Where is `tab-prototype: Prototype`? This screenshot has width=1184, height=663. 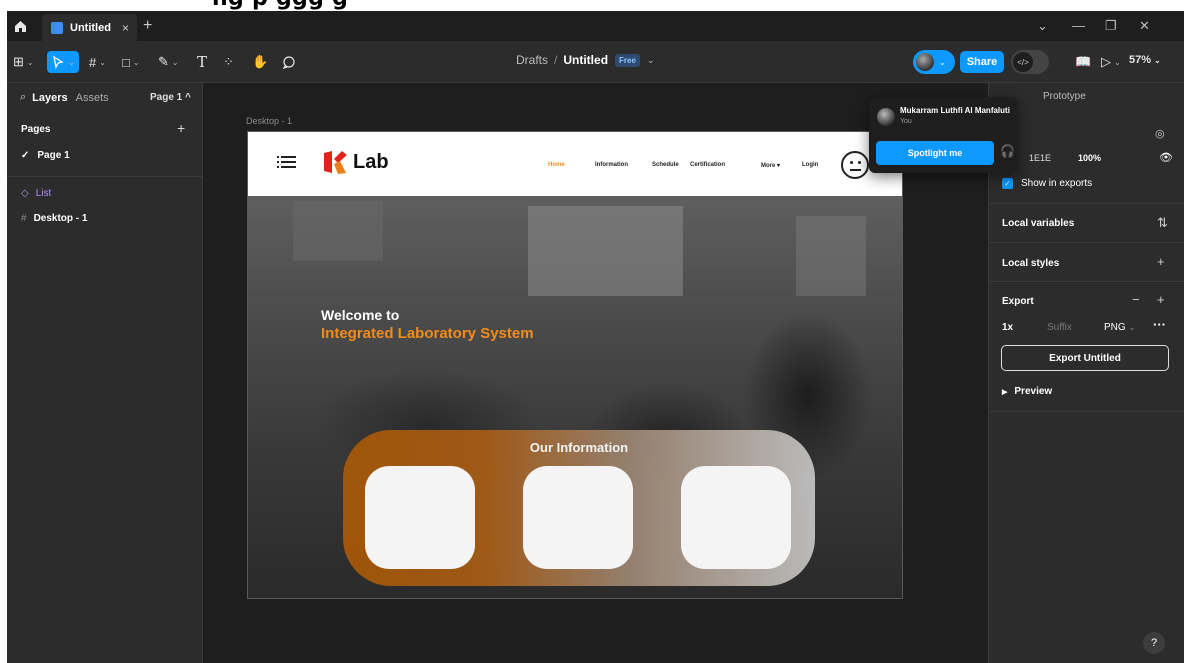
tab-prototype: Prototype is located at coordinates (1064, 96).